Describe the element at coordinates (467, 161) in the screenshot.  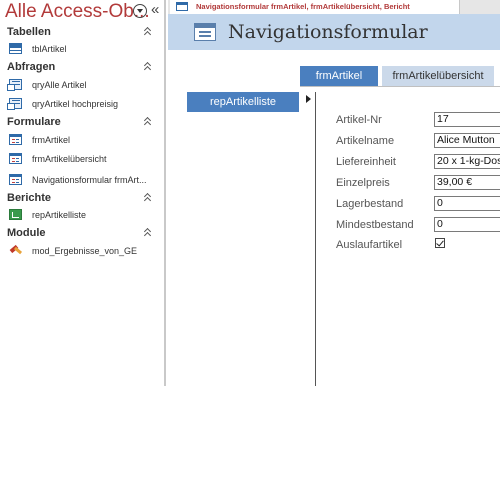
I see `field-input-liefereinheit: 20 x 1-kg-Dosen` at that location.